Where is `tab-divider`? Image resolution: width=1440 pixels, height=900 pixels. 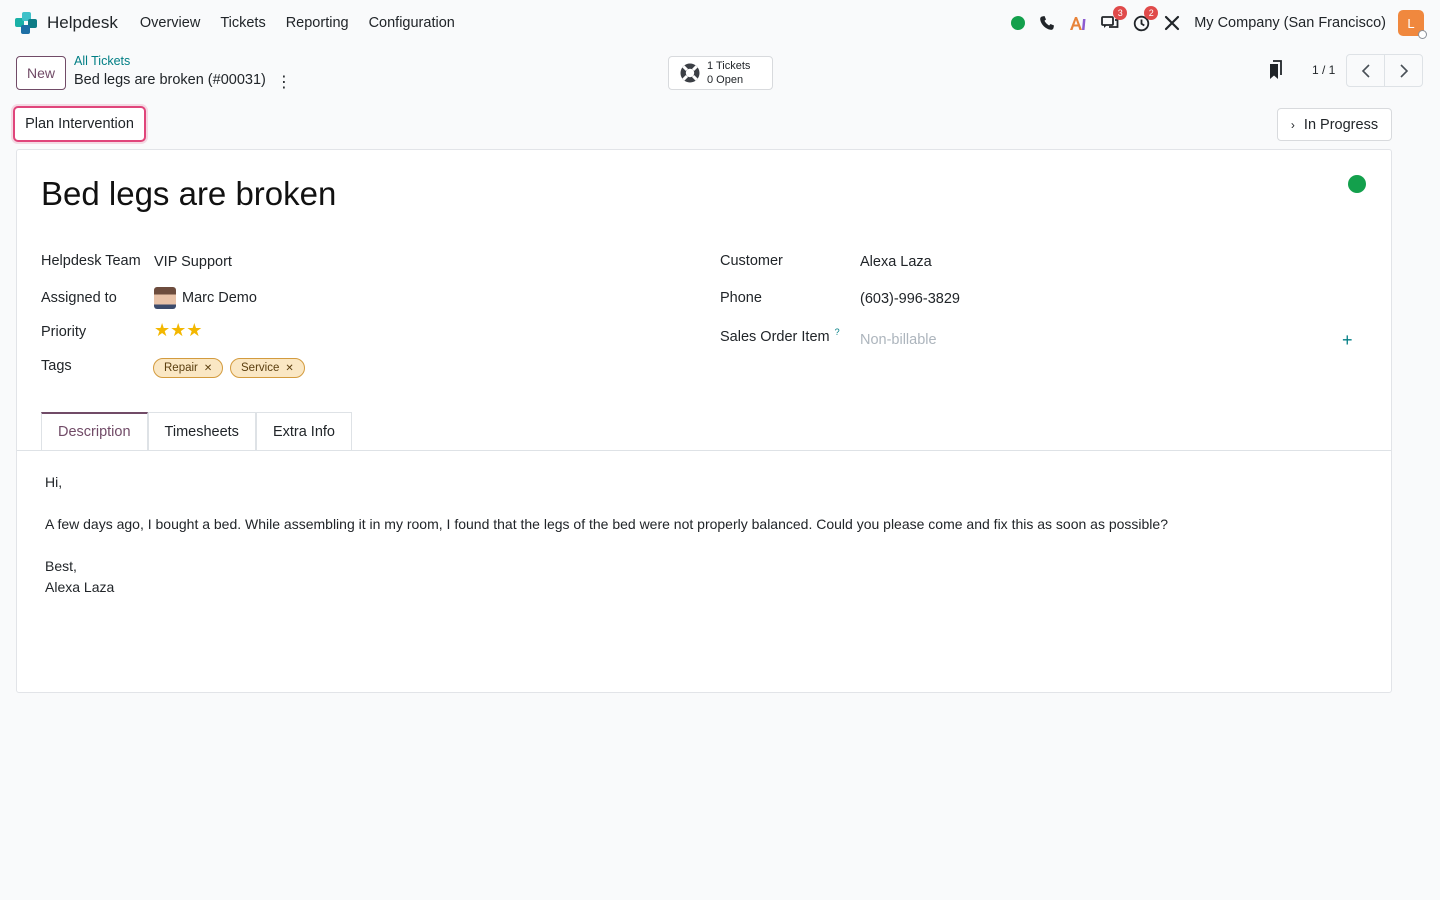 tab-divider is located at coordinates (704, 450).